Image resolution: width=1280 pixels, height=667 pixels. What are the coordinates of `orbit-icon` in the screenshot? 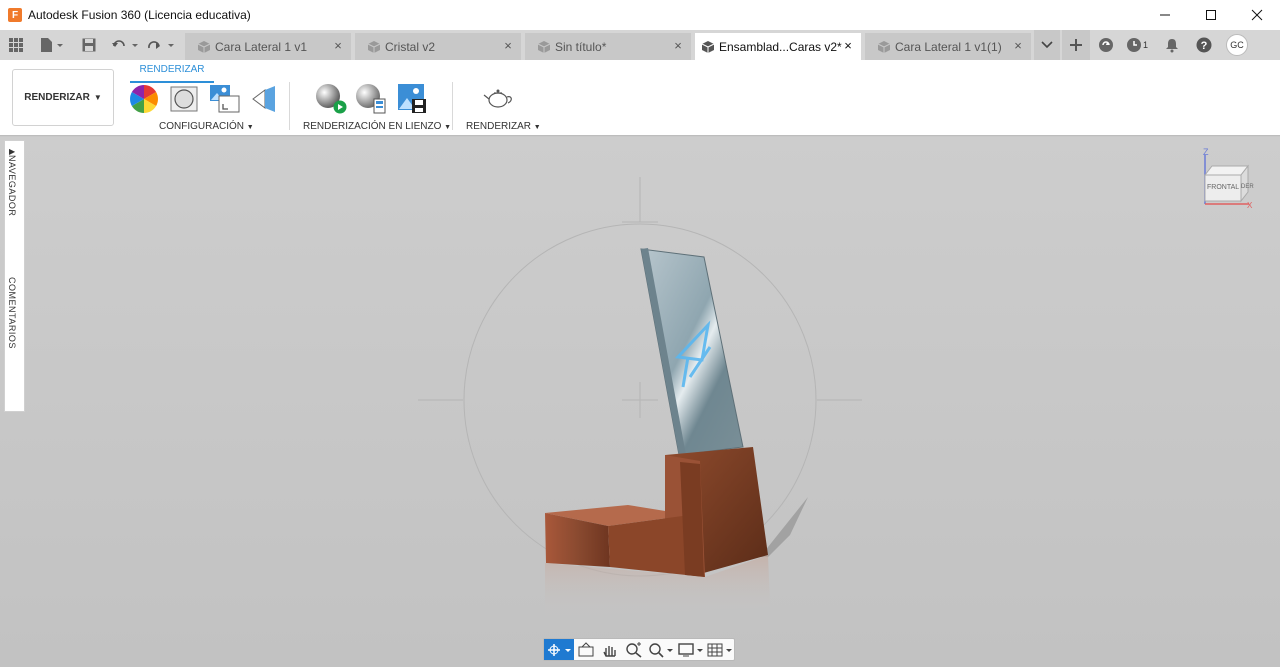 It's located at (559, 649).